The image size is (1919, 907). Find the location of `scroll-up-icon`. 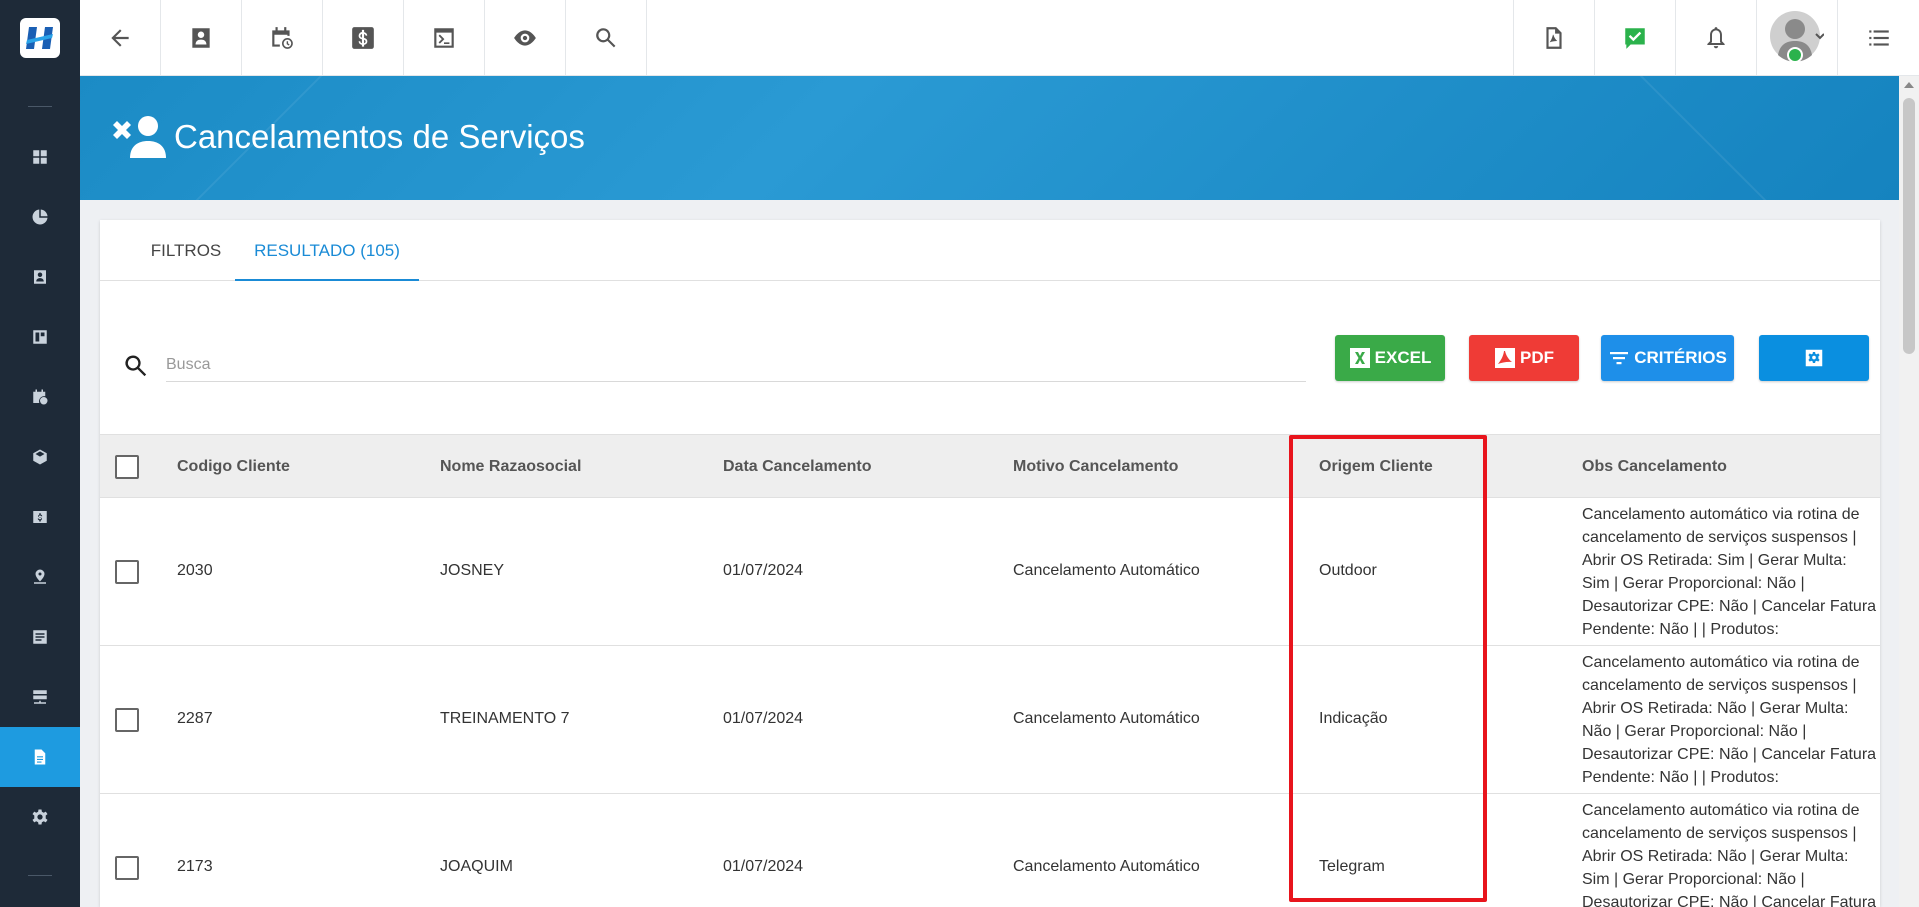

scroll-up-icon is located at coordinates (1909, 85).